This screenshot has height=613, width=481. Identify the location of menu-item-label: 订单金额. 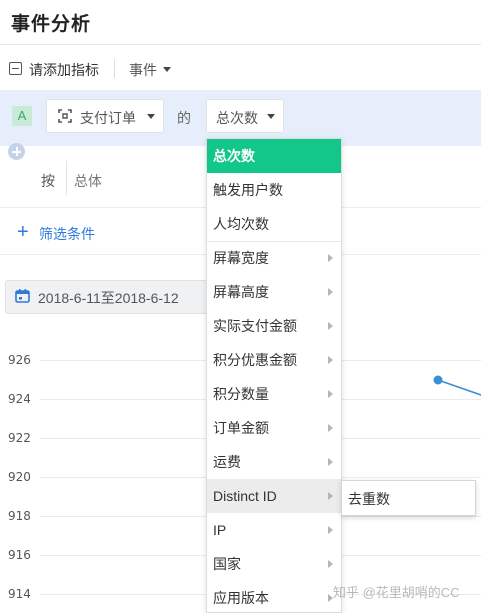
(241, 428).